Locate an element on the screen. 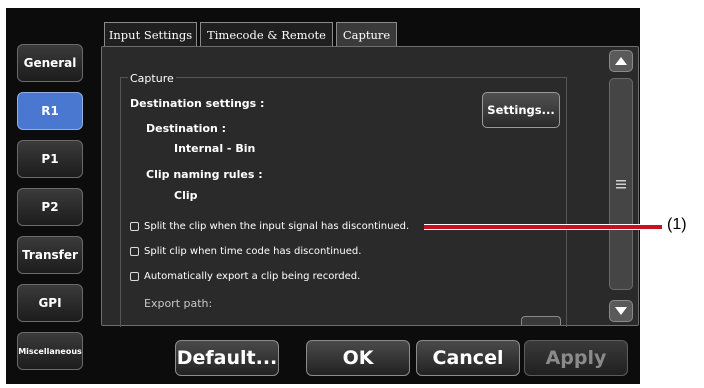 The width and height of the screenshot is (704, 388). export-path-label: Export path: is located at coordinates (178, 303).